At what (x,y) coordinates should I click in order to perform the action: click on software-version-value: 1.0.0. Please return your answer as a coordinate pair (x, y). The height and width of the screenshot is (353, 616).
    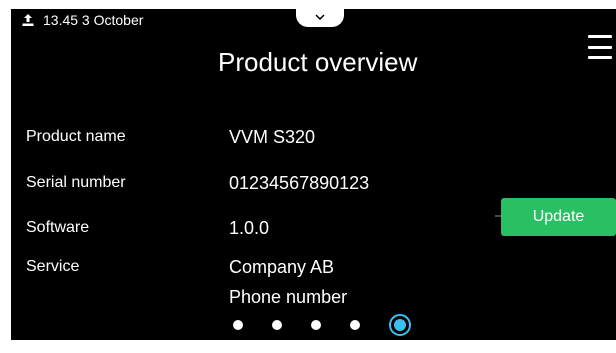
    Looking at the image, I should click on (249, 228).